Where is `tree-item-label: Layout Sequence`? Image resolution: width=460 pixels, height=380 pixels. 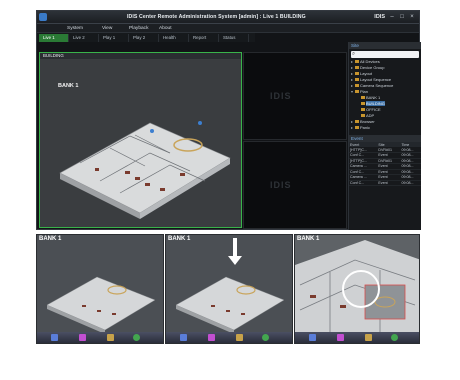
tree-item-label: Layout Sequence is located at coordinates (376, 79).